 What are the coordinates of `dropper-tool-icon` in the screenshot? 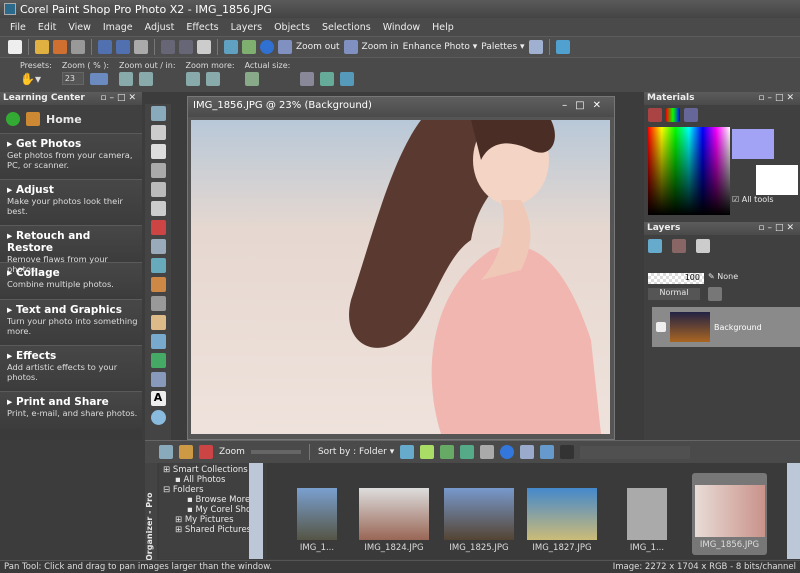 It's located at (158, 170).